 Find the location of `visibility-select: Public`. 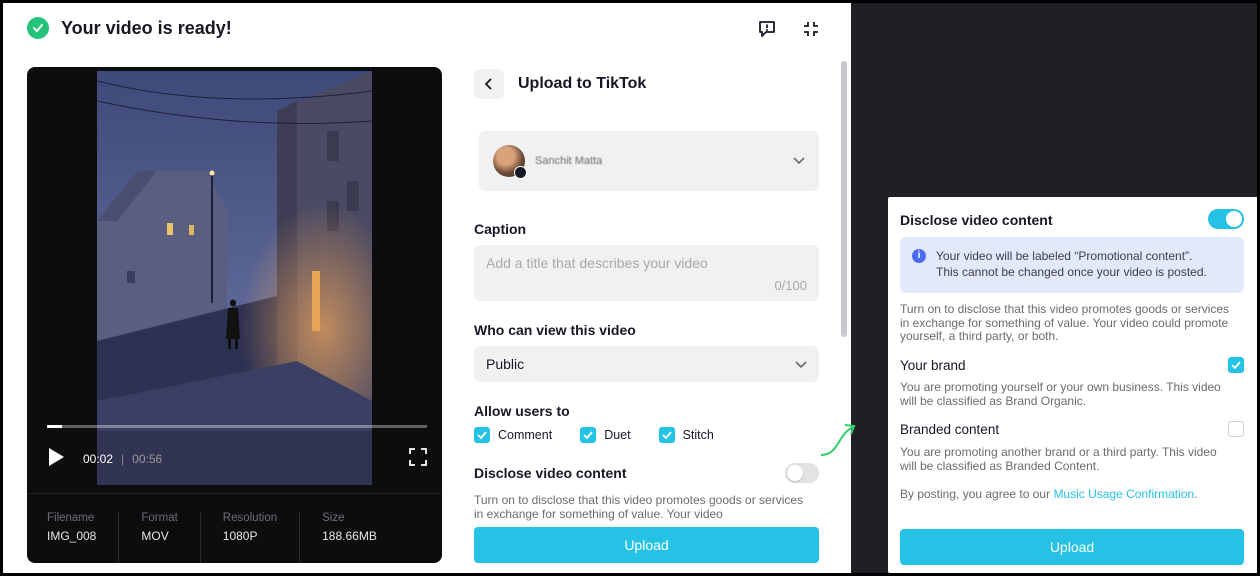

visibility-select: Public is located at coordinates (646, 364).